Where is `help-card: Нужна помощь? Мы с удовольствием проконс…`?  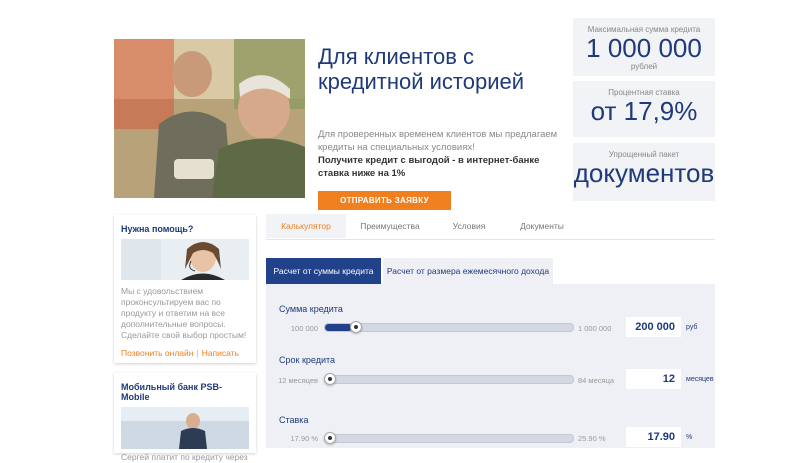
help-card: Нужна помощь? Мы с удовольствием проконс… is located at coordinates (185, 289).